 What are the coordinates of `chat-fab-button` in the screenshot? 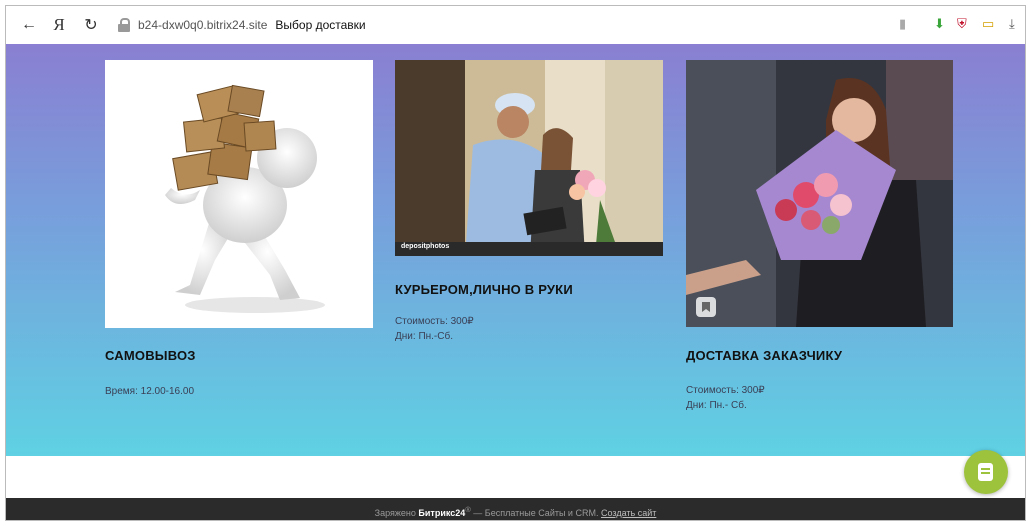 It's located at (986, 472).